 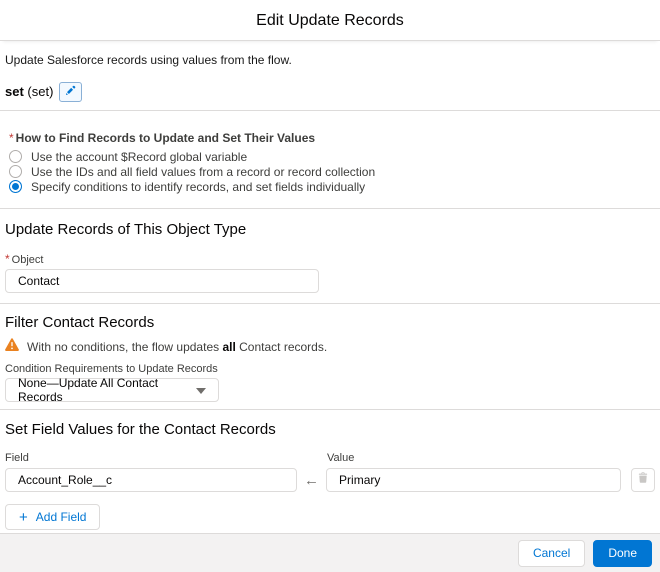 I want to click on value-input, so click(x=474, y=480).